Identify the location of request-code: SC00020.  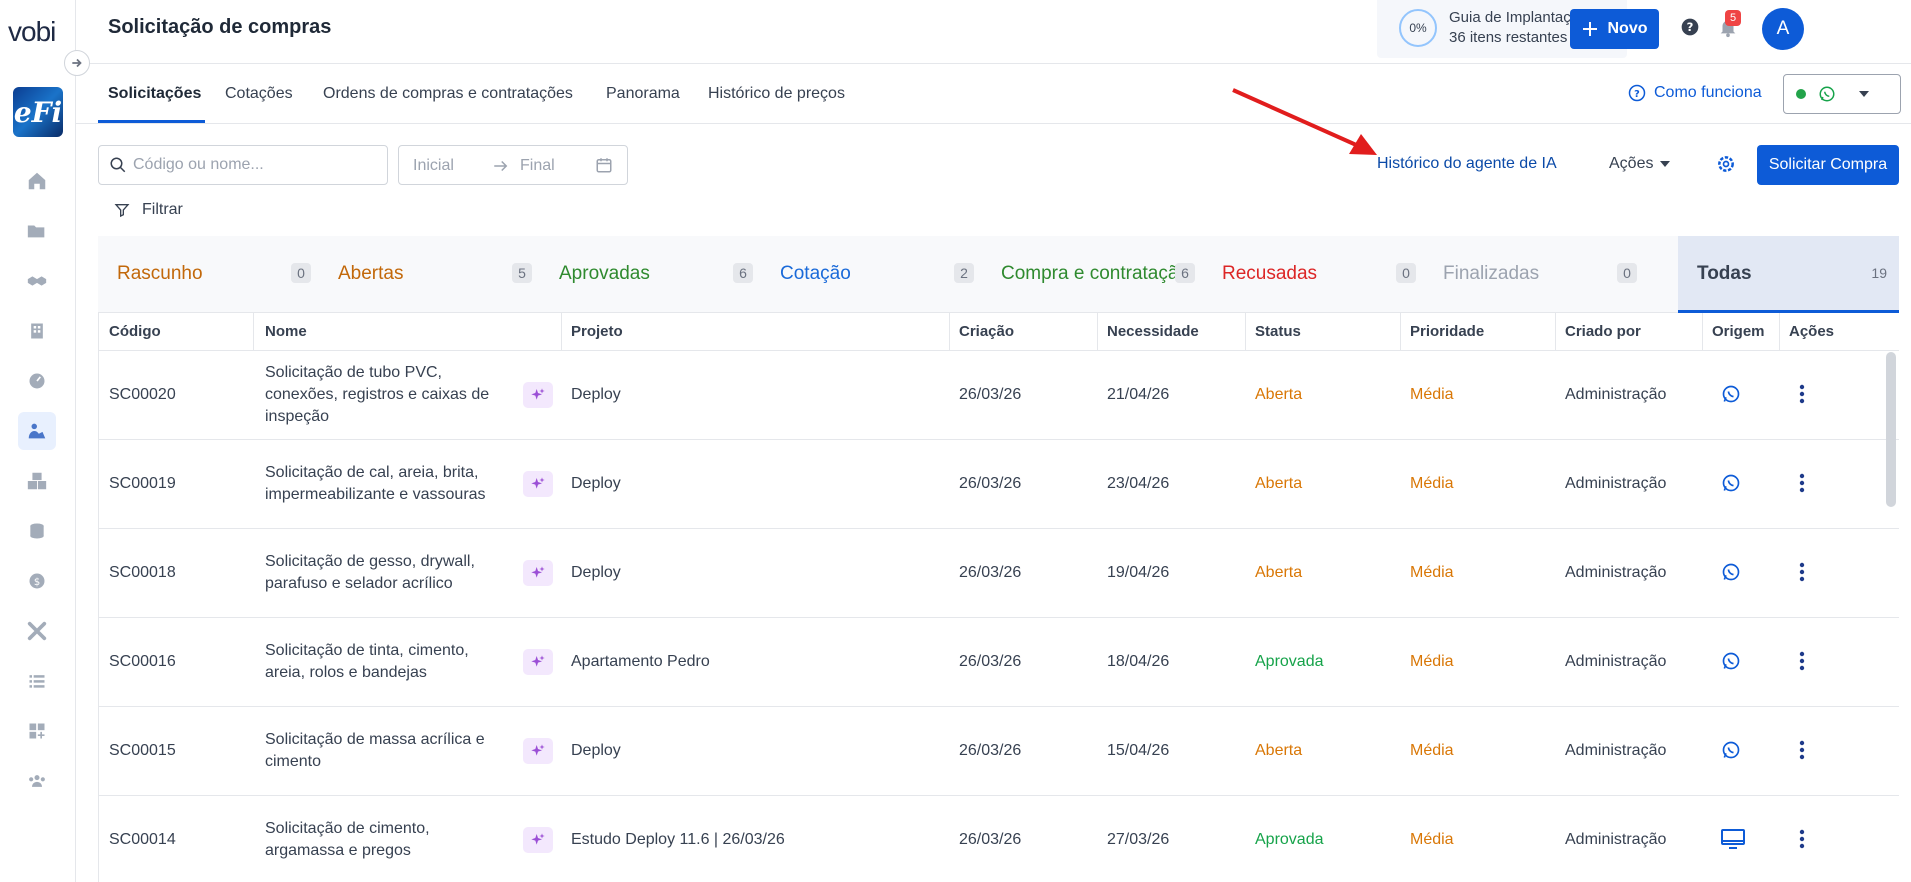
(142, 395).